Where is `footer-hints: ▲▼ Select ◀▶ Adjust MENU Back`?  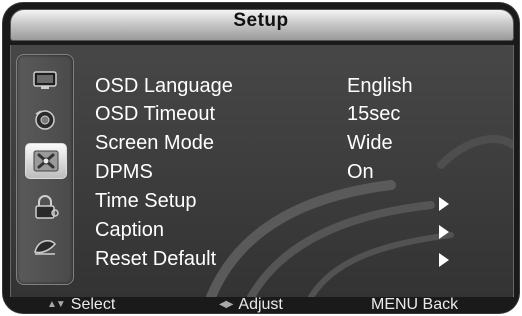 footer-hints: ▲▼ Select ◀▶ Adjust MENU Back is located at coordinates (261, 304).